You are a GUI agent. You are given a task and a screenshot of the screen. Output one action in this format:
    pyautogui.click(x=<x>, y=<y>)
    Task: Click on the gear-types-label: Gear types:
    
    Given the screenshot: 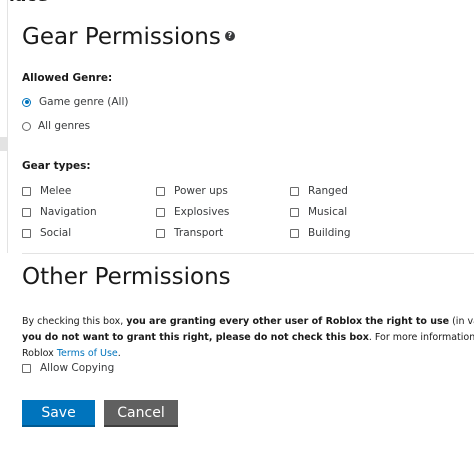 What is the action you would take?
    pyautogui.click(x=56, y=166)
    